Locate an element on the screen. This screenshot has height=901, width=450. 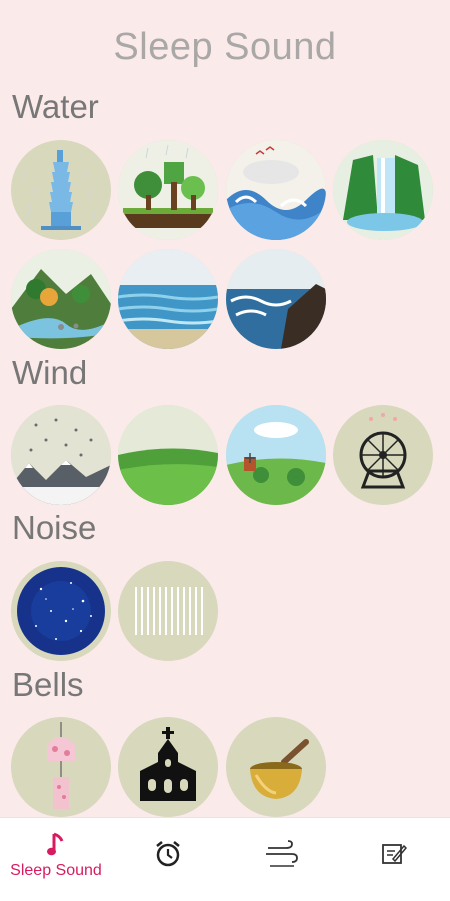
sound-tile-church-bell is located at coordinates (168, 767).